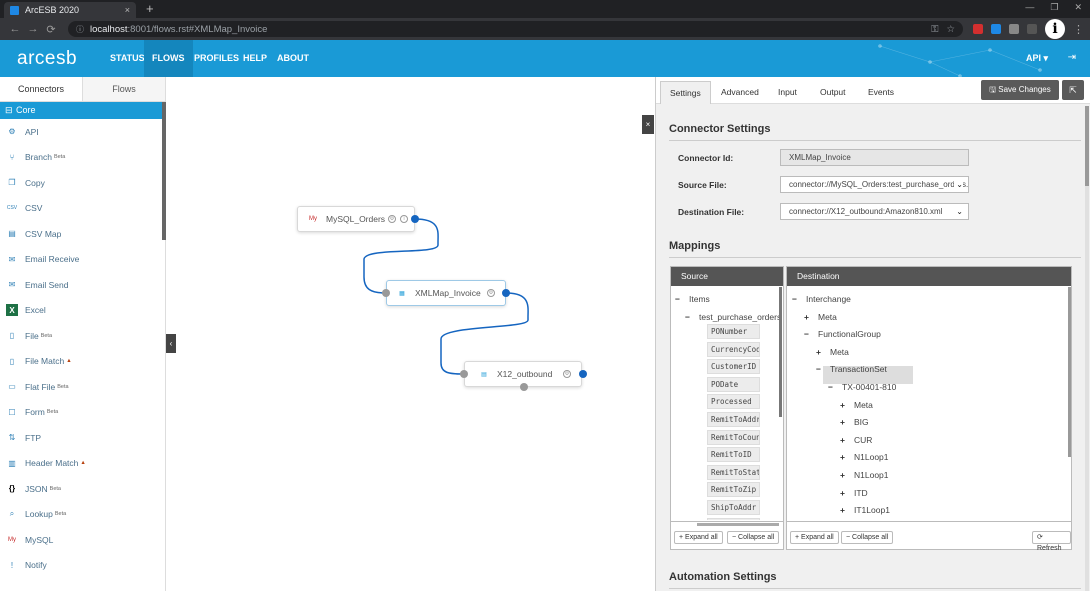 Image resolution: width=1090 pixels, height=591 pixels. What do you see at coordinates (733, 472) in the screenshot?
I see `source-field: RemitToState` at bounding box center [733, 472].